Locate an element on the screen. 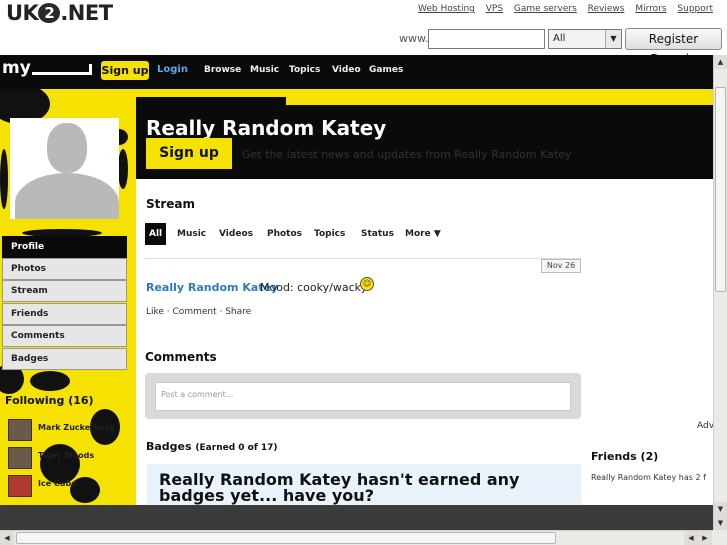 The image size is (727, 545). logo-text-net: .NET is located at coordinates (86, 13).